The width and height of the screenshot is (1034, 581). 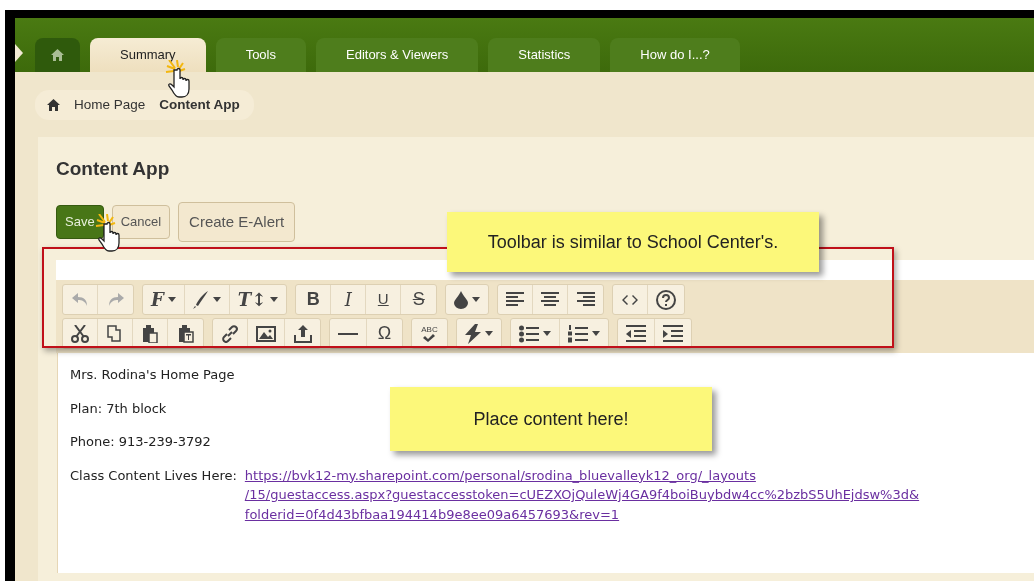 What do you see at coordinates (529, 333) in the screenshot?
I see `bullet-list-icon` at bounding box center [529, 333].